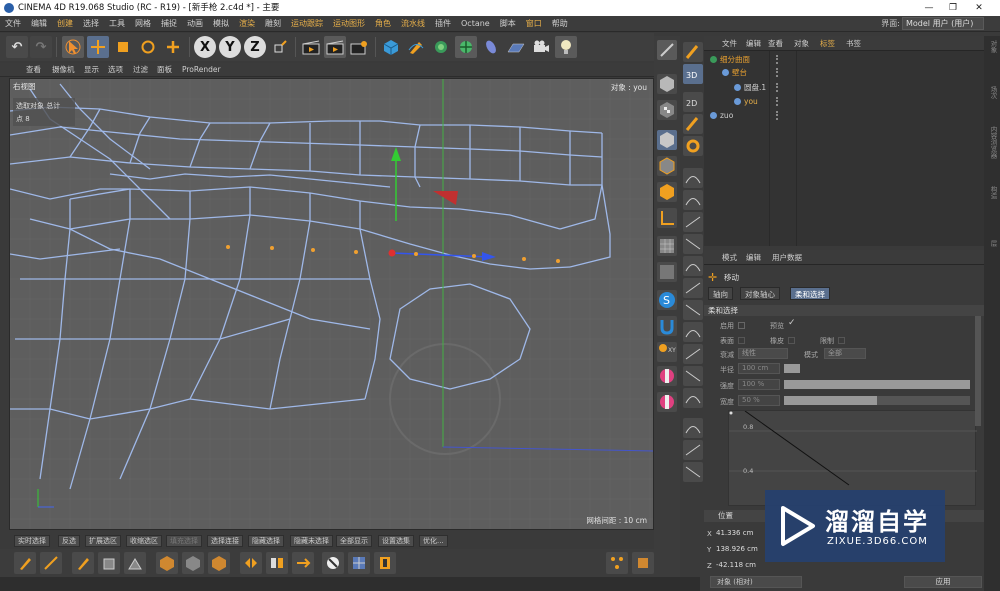  What do you see at coordinates (693, 266) in the screenshot?
I see `spline-5-button` at bounding box center [693, 266].